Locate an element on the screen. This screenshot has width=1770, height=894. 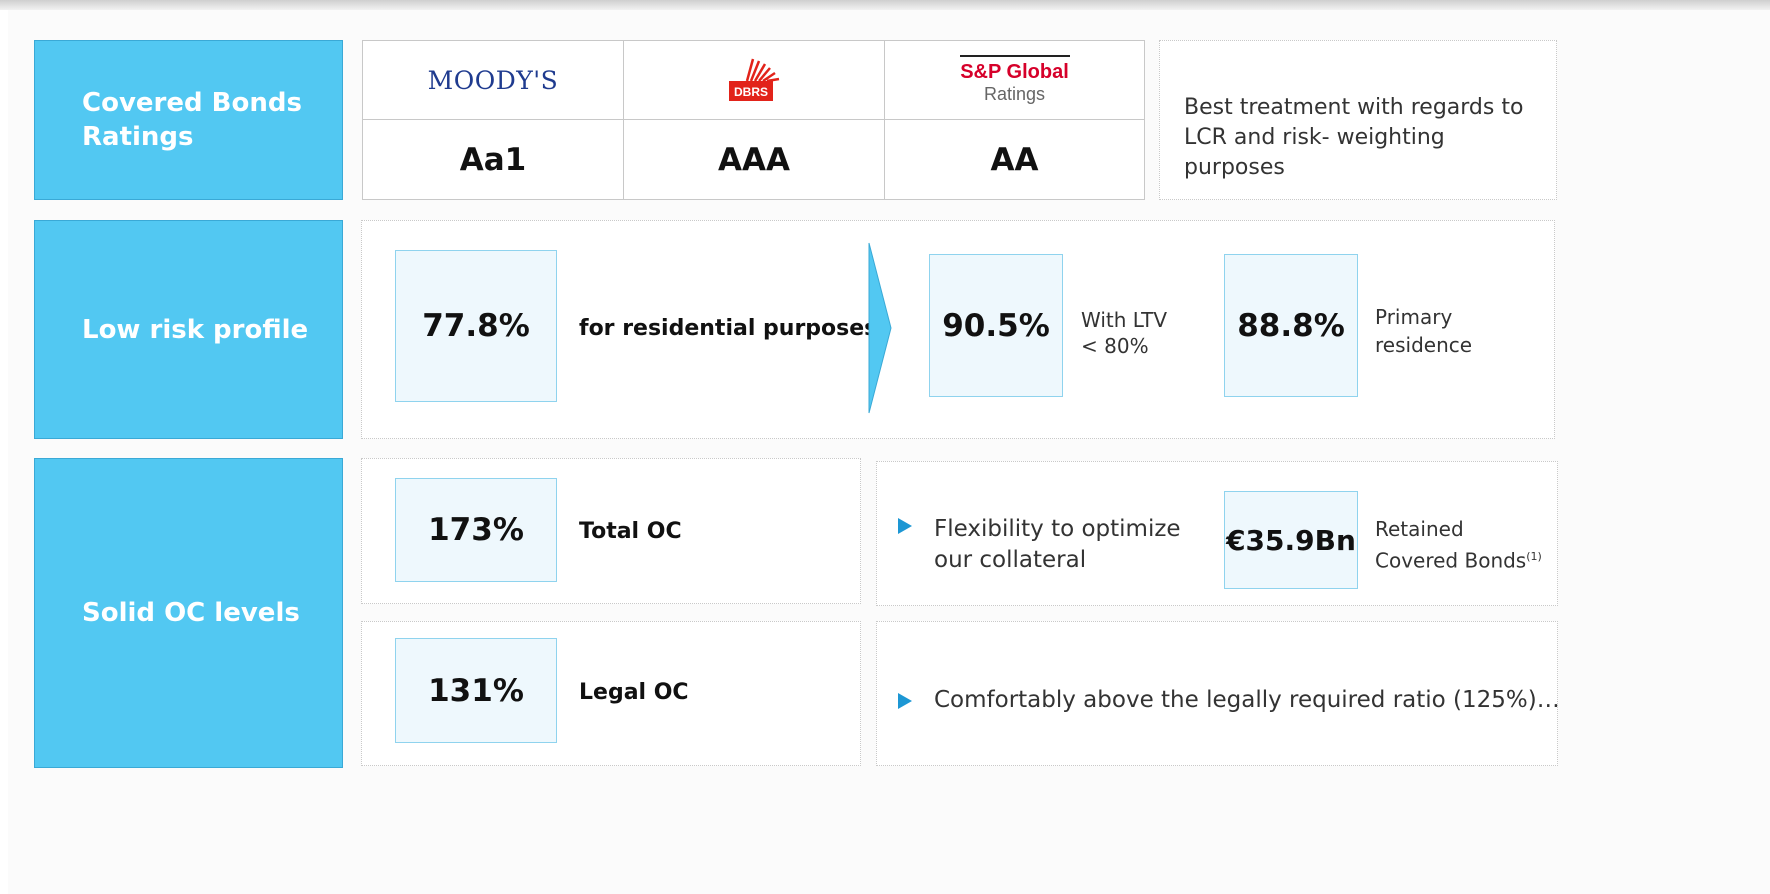
sp-rating: AA is located at coordinates (1014, 159).